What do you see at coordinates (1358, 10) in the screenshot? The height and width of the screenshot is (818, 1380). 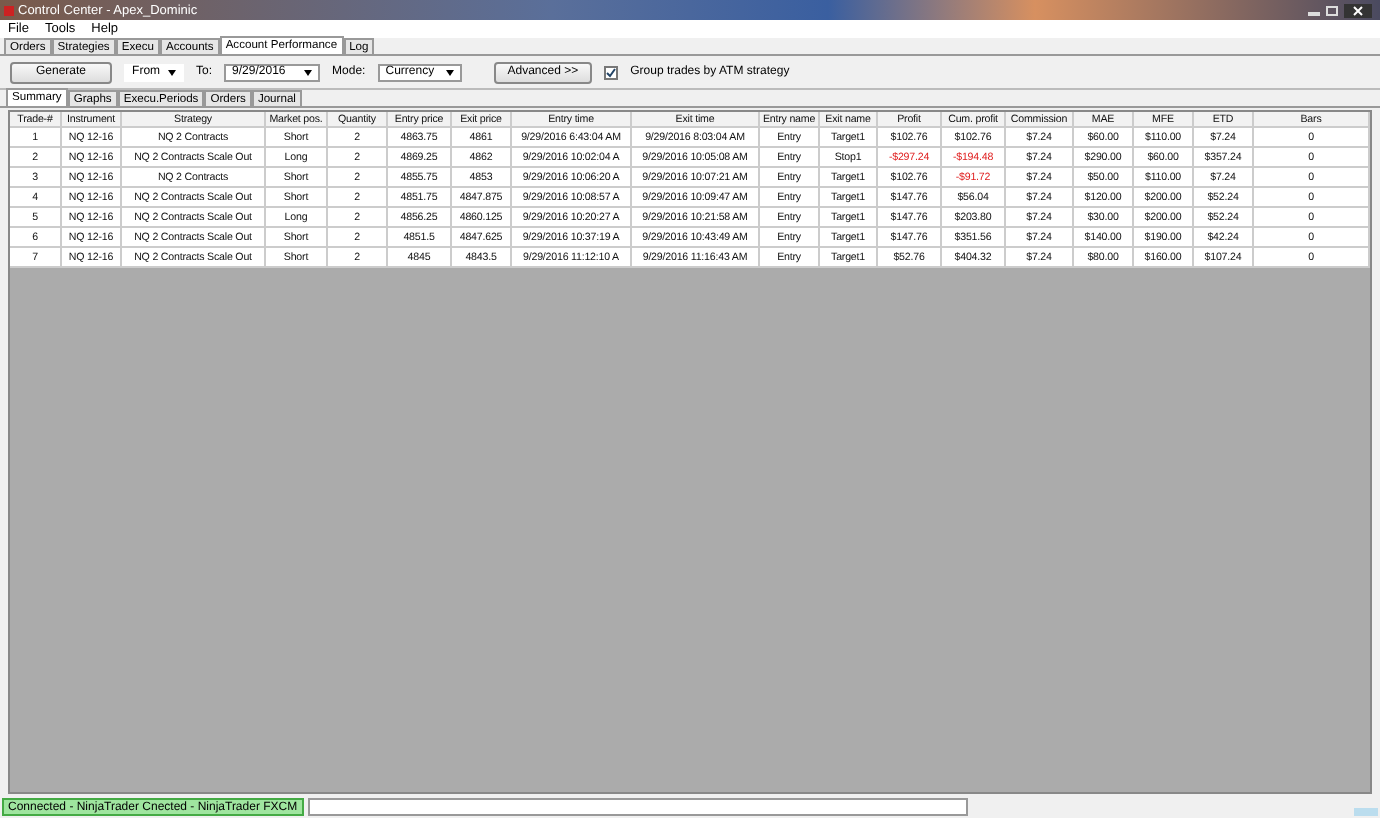 I see `close-icon` at bounding box center [1358, 10].